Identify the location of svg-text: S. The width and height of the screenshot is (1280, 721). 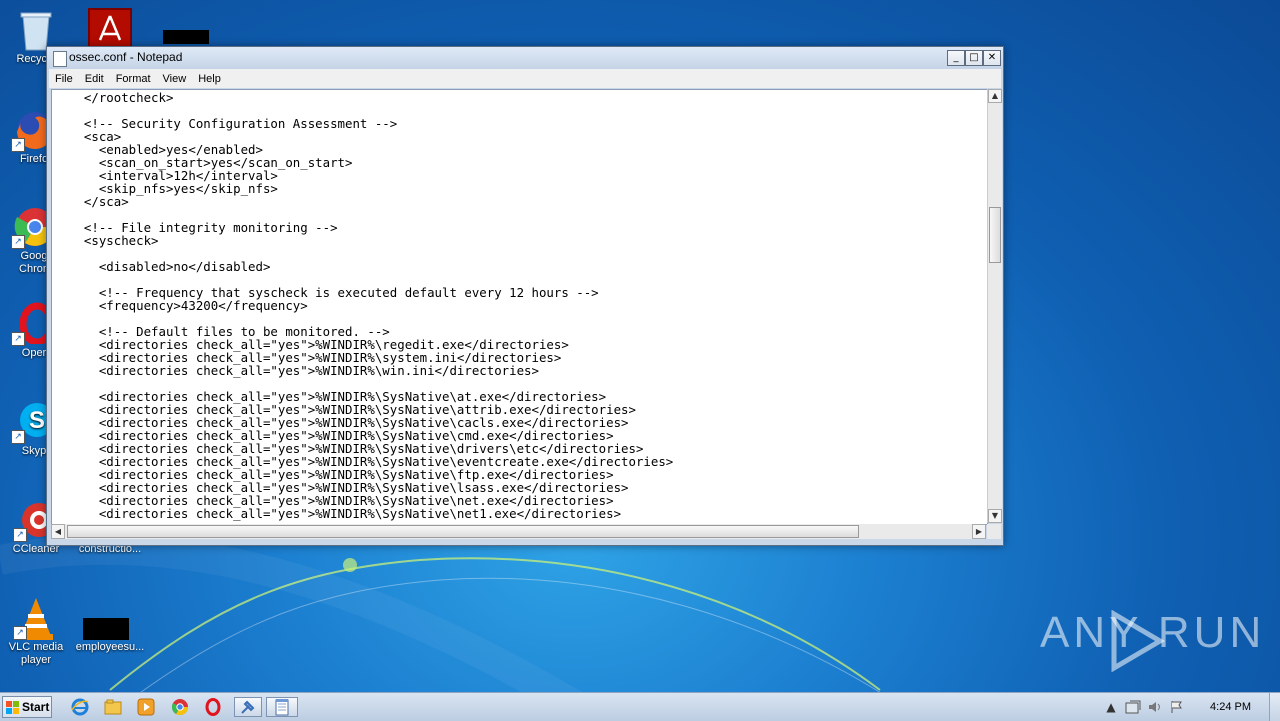
(37, 420).